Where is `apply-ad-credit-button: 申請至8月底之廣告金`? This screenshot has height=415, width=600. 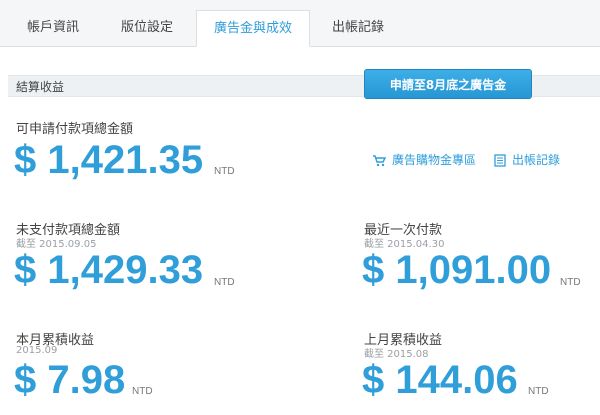
apply-ad-credit-button: 申請至8月底之廣告金 is located at coordinates (448, 84).